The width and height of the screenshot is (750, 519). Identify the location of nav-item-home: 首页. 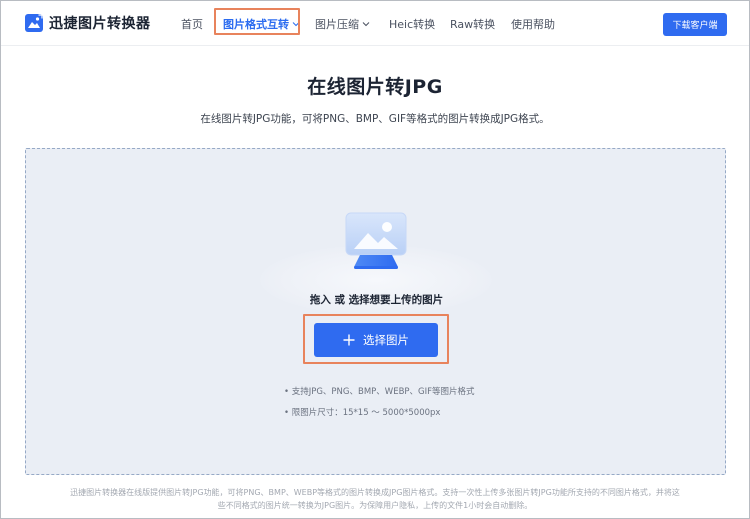
(192, 24).